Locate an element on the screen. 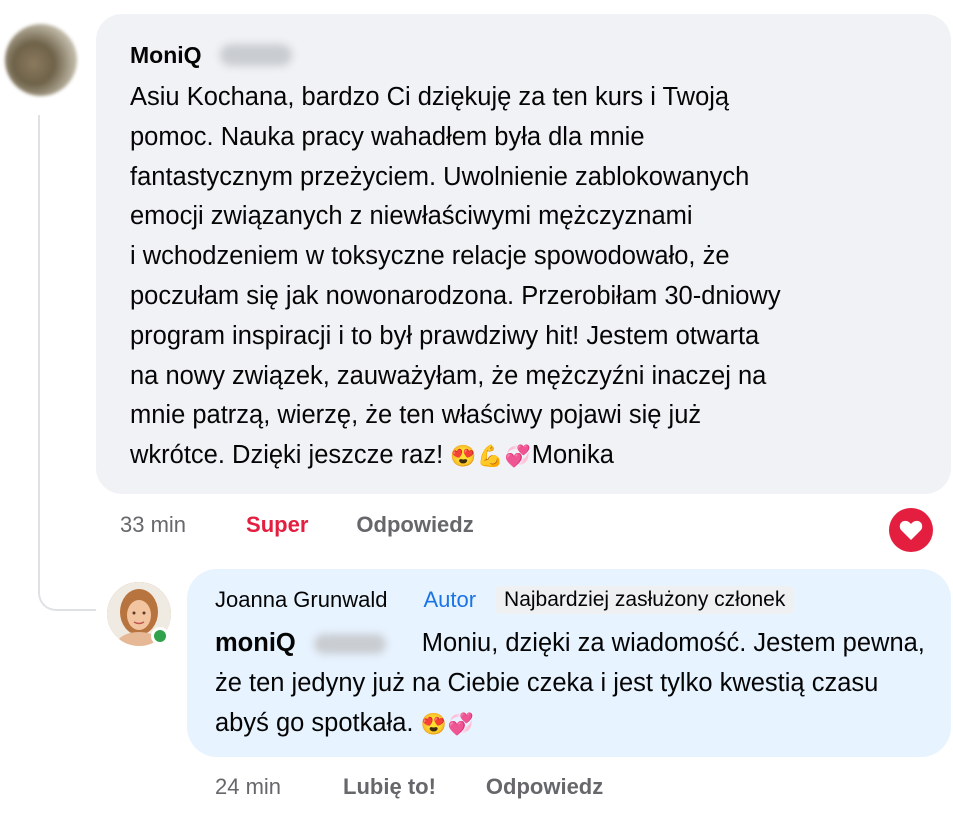  comment-timestamp: 33 min is located at coordinates (153, 525).